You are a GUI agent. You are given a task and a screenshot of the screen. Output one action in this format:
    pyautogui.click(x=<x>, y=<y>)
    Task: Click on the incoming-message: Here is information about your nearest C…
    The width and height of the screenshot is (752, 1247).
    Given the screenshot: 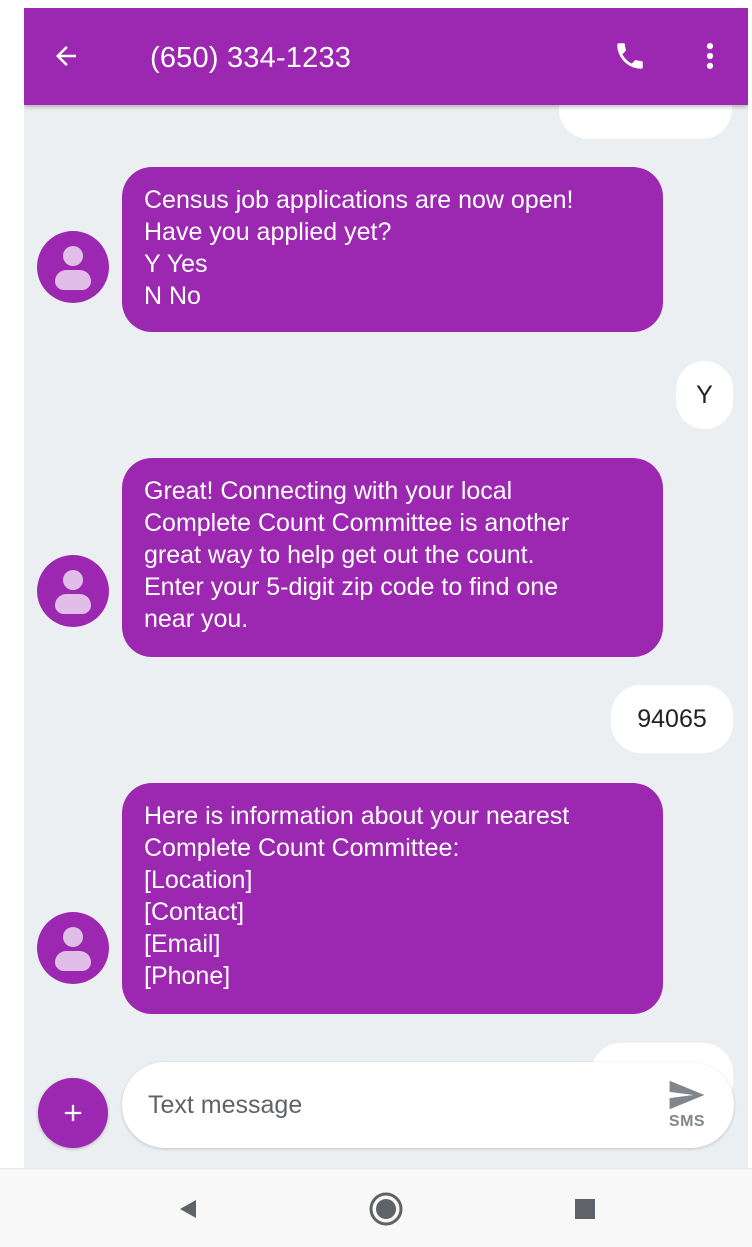 What is the action you would take?
    pyautogui.click(x=392, y=898)
    